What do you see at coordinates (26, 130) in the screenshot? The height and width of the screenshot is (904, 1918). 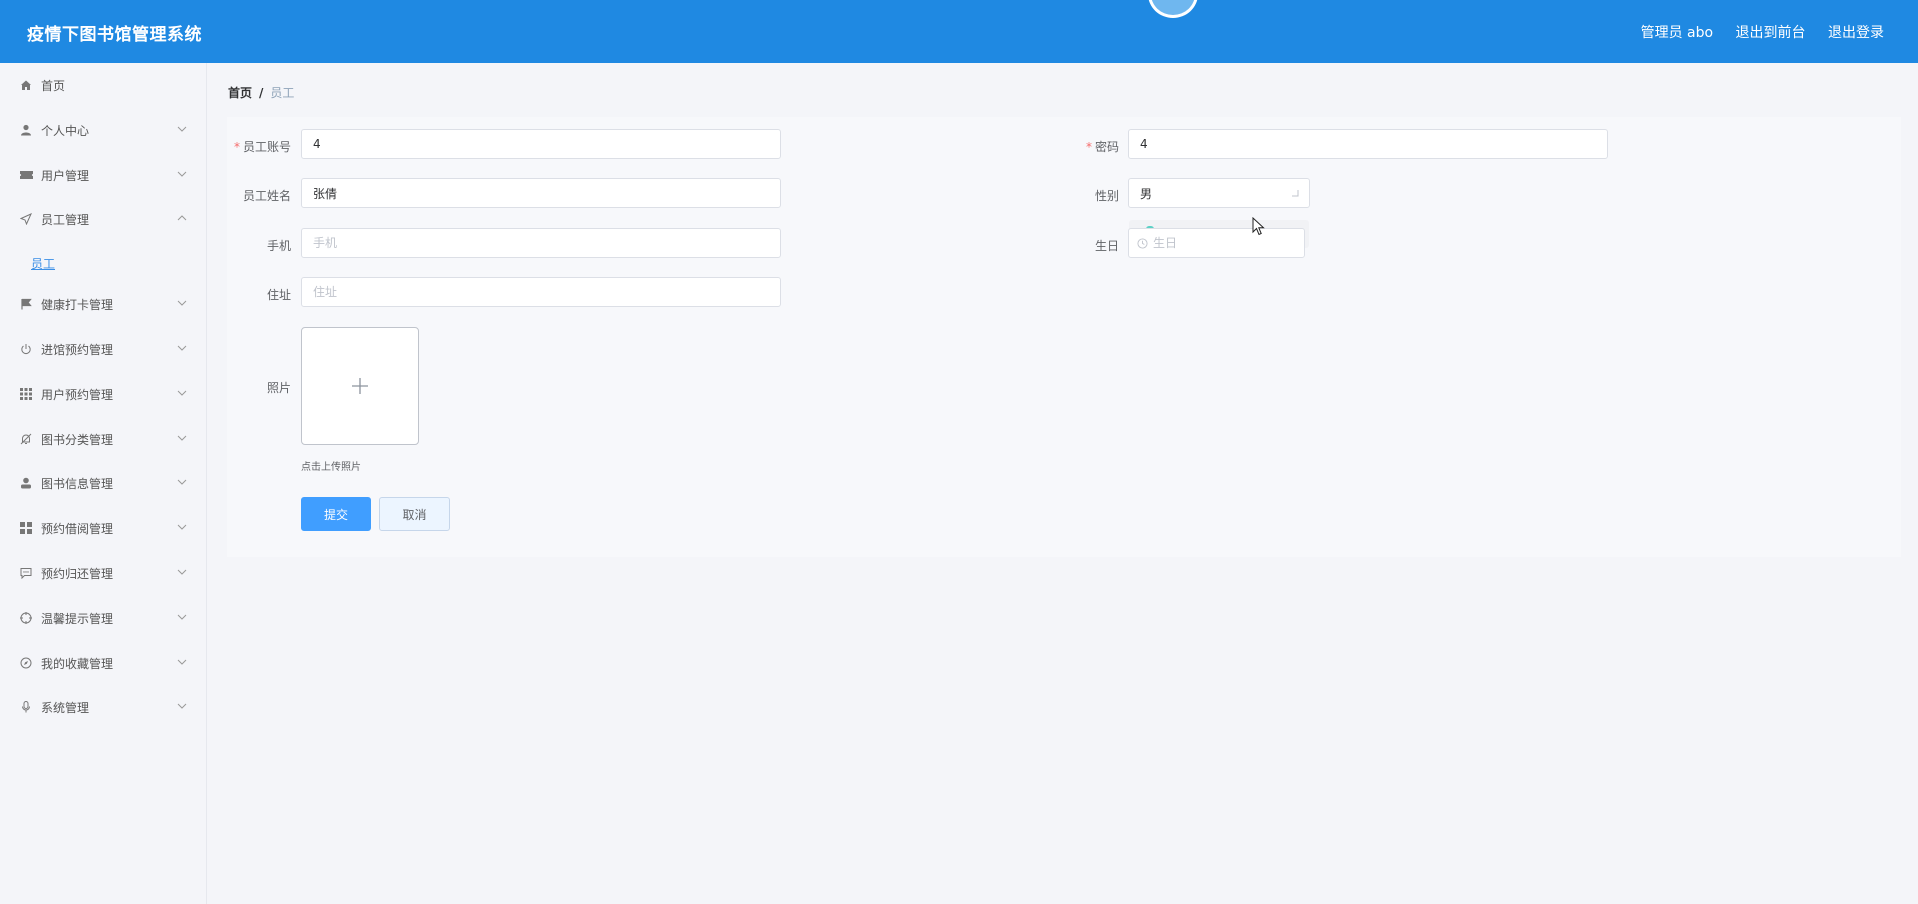 I see `user-icon` at bounding box center [26, 130].